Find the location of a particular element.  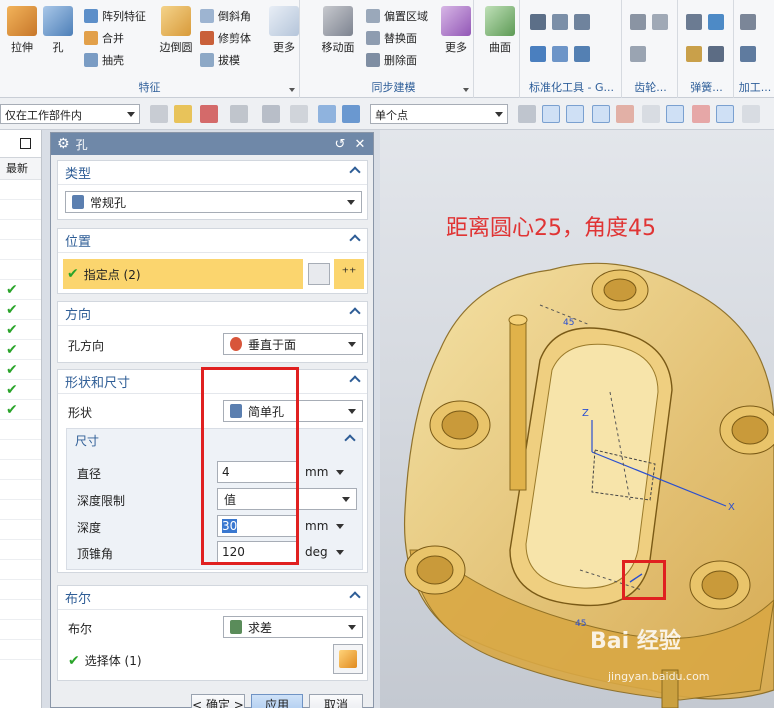

box-select-icon is located at coordinates (271, 114).